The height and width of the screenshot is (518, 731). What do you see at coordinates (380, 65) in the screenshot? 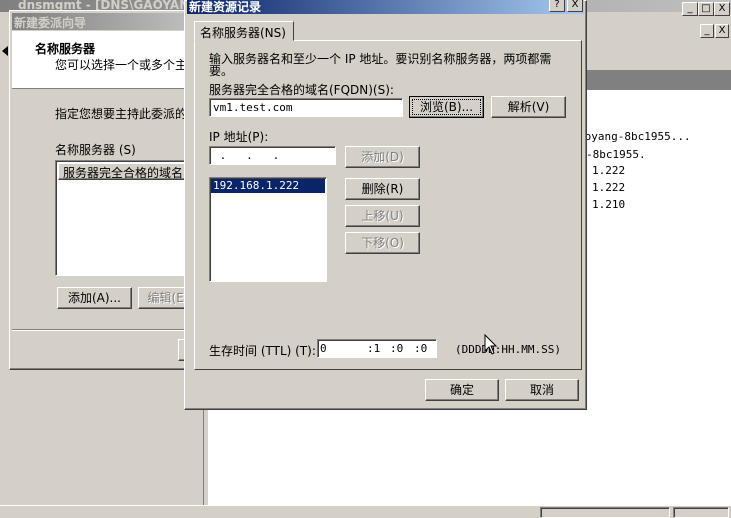
I see `description-text: 输入服务器名和至少一个 IP 地址。要识别名称服务器，两项都需要。` at bounding box center [380, 65].